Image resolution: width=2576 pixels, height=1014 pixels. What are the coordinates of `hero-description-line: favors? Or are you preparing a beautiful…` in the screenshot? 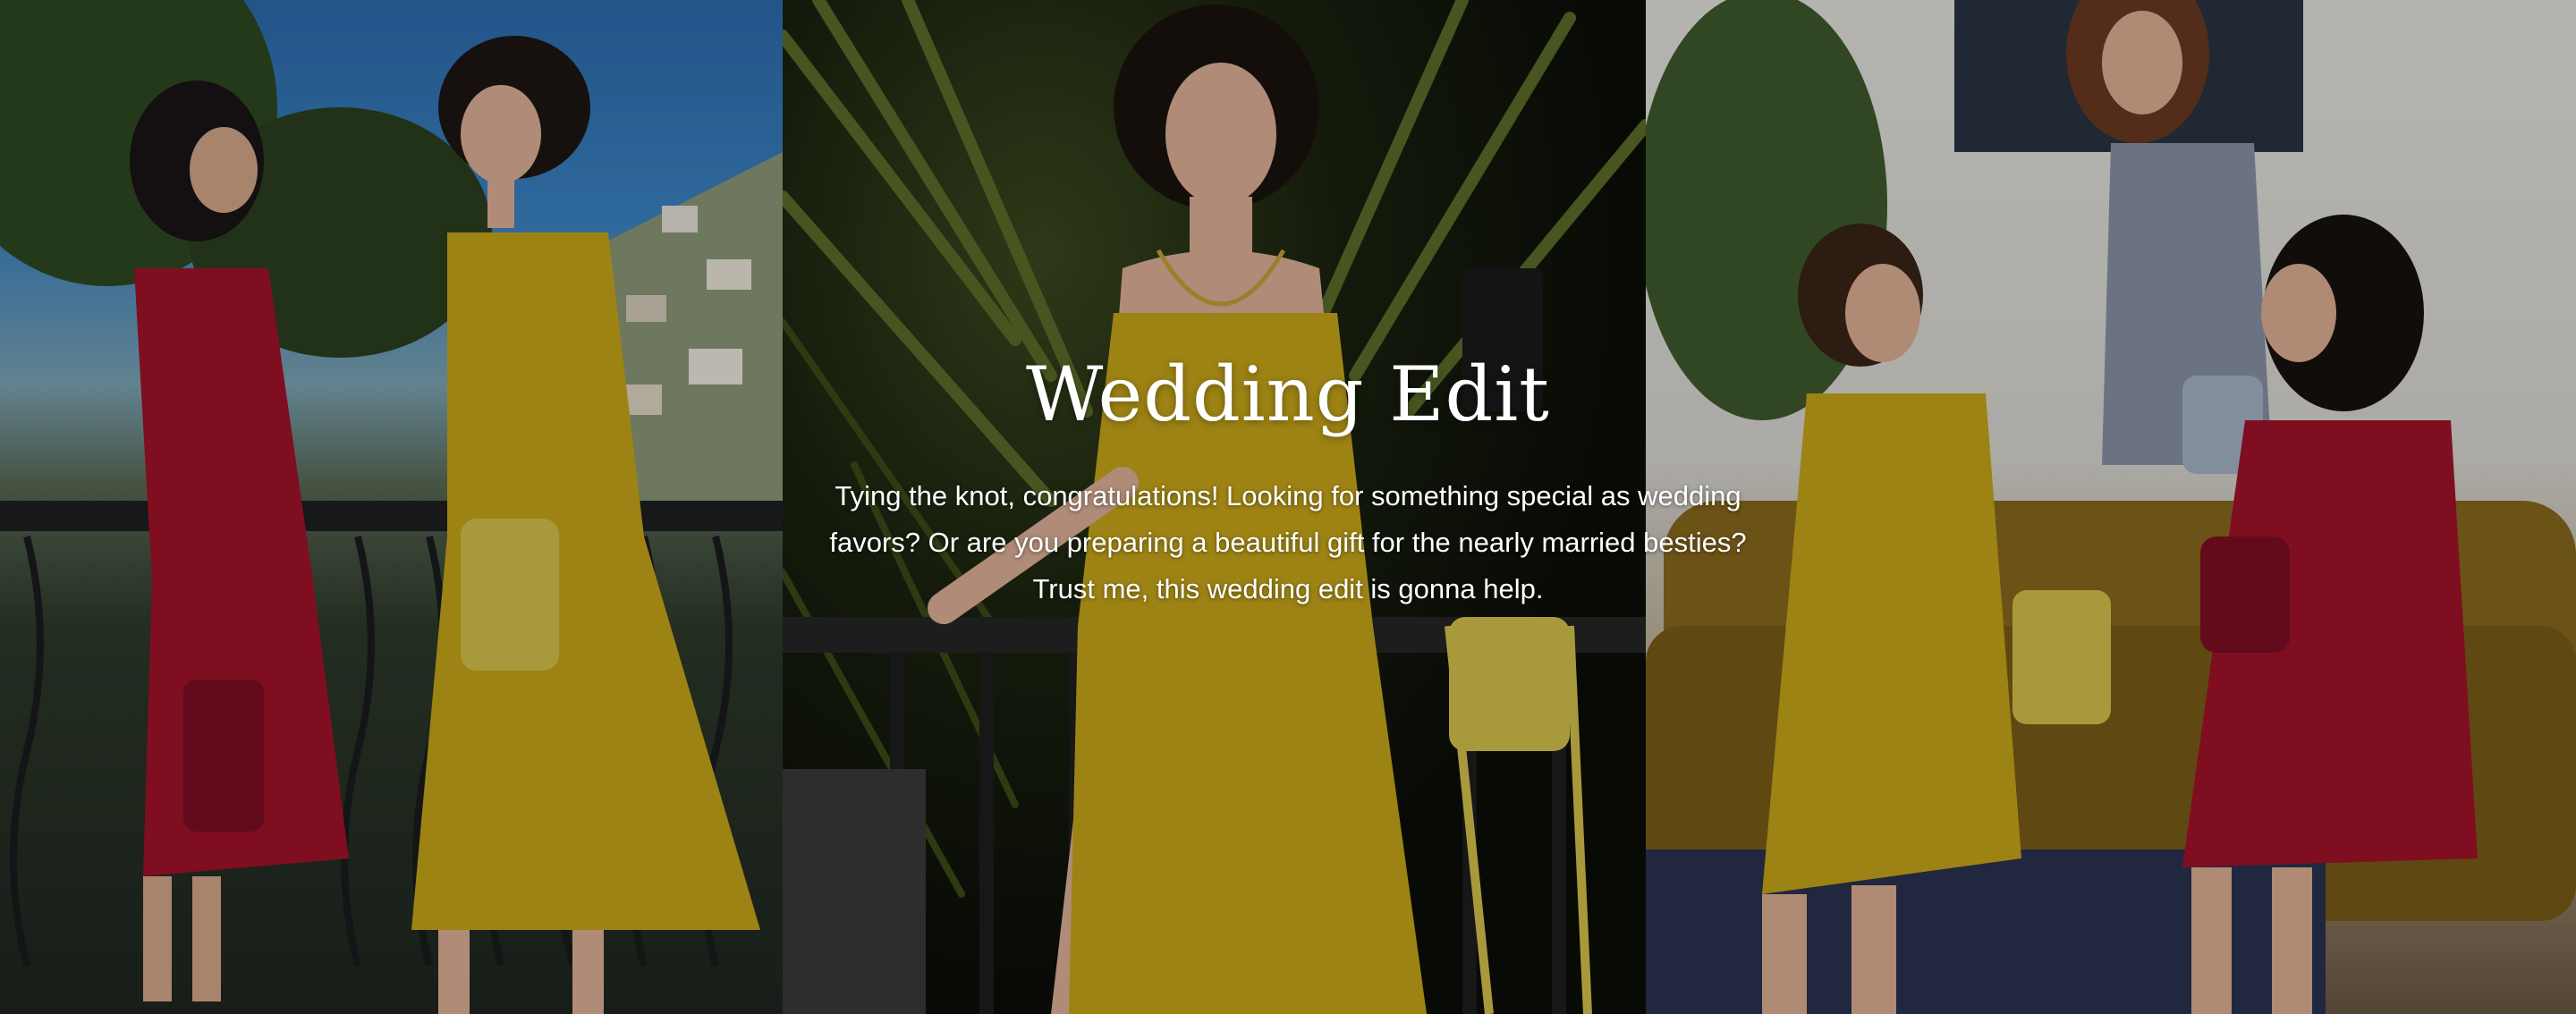 It's located at (1288, 543).